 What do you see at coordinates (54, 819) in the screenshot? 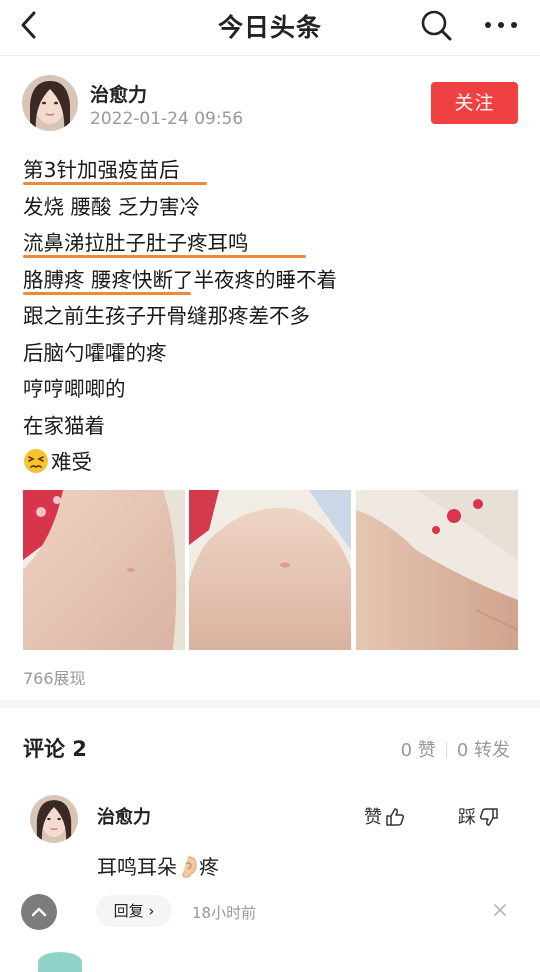
I see `comment-avatar` at bounding box center [54, 819].